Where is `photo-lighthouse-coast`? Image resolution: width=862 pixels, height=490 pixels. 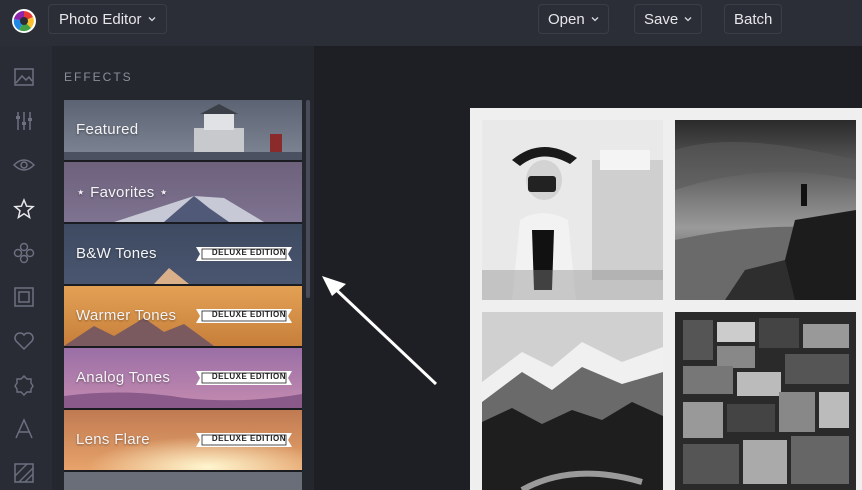
photo-lighthouse-coast is located at coordinates (765, 210).